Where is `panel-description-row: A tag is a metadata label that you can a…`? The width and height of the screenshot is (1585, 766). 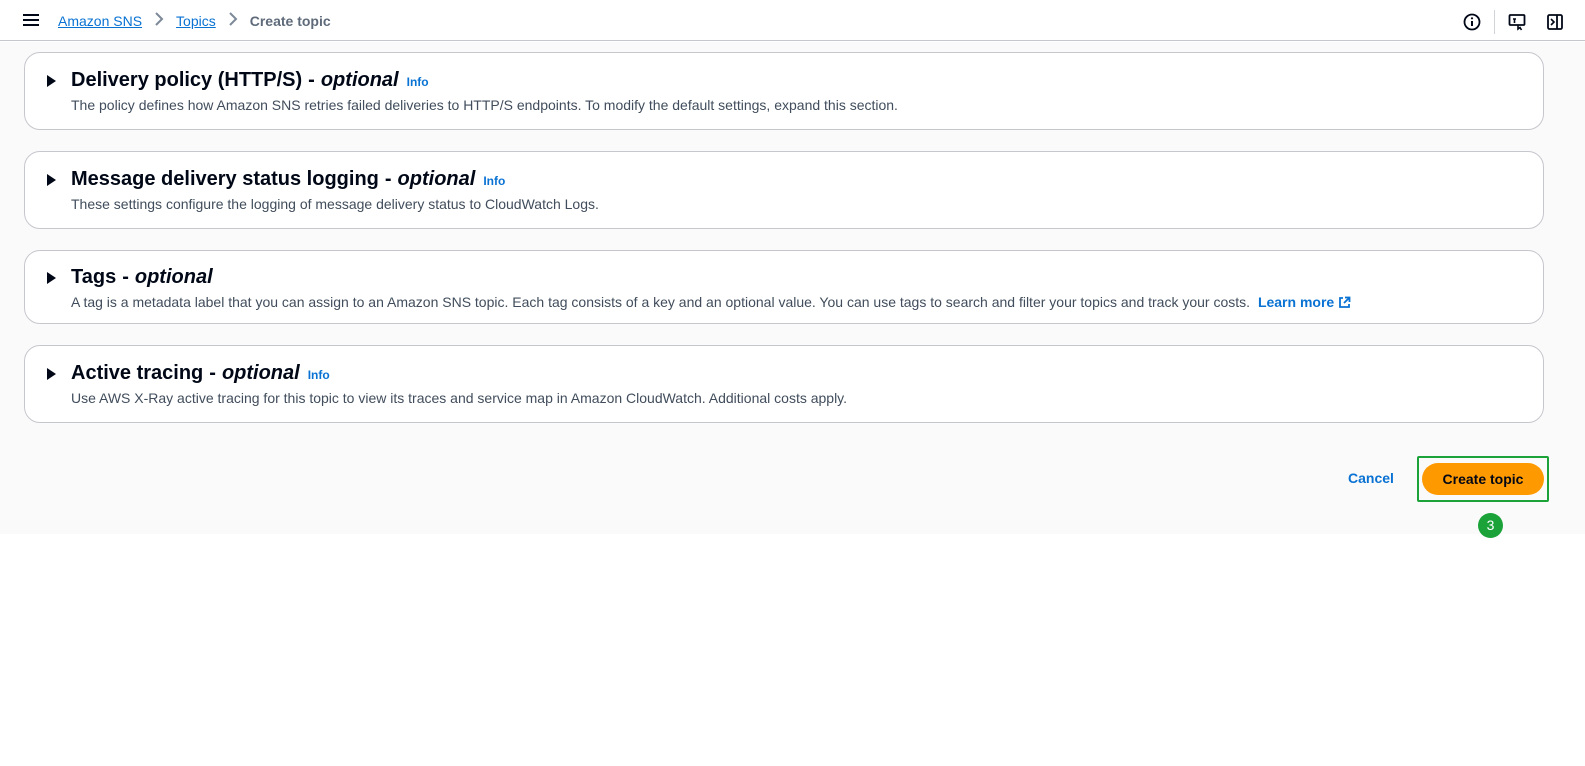
panel-description-row: A tag is a metadata label that you can a… is located at coordinates (711, 303).